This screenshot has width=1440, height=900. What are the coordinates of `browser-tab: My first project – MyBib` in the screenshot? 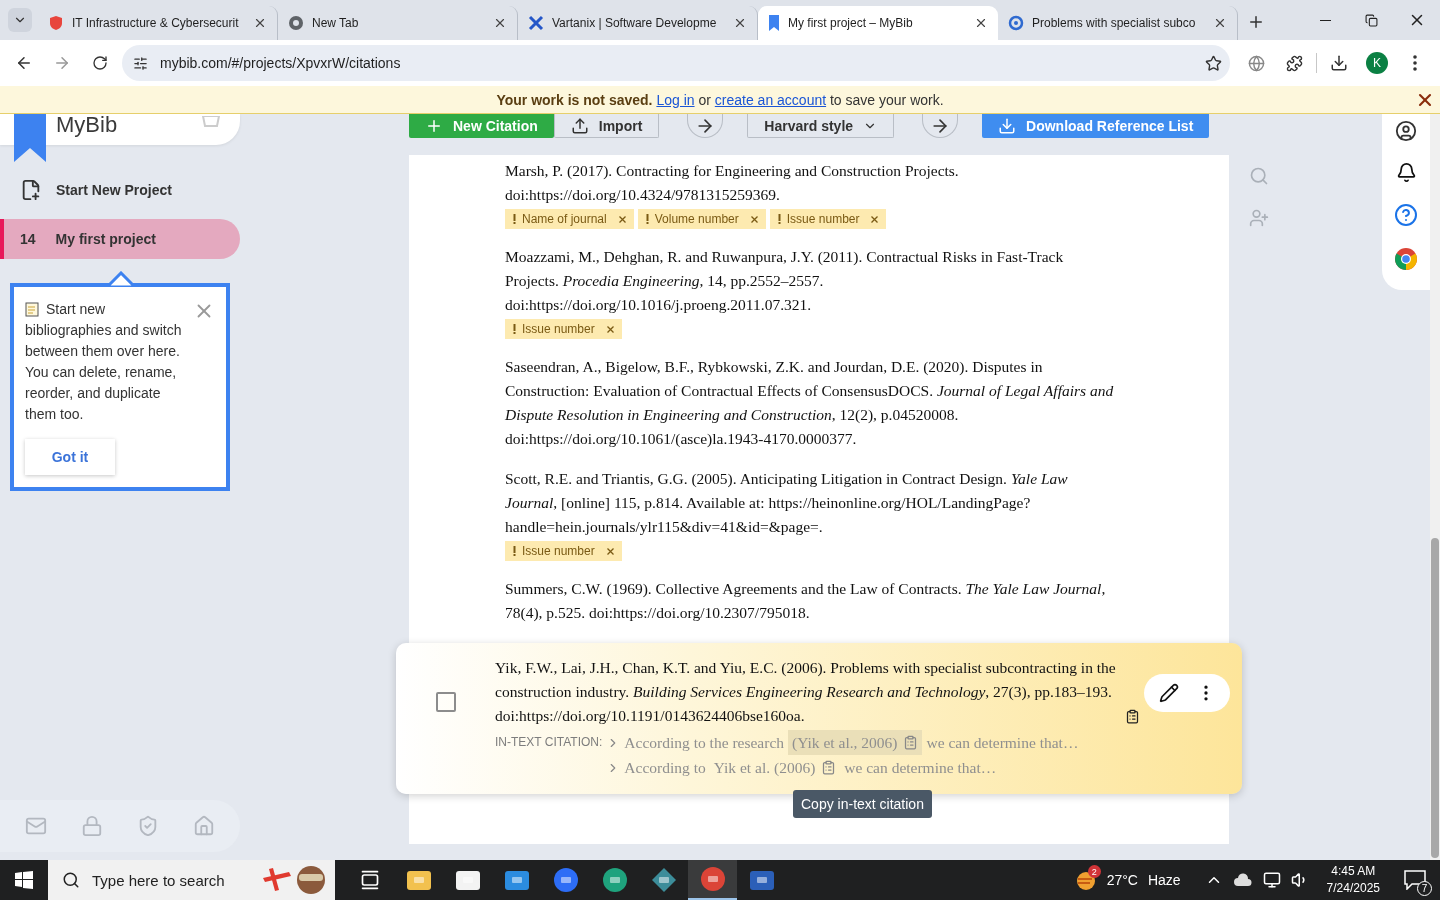 It's located at (878, 23).